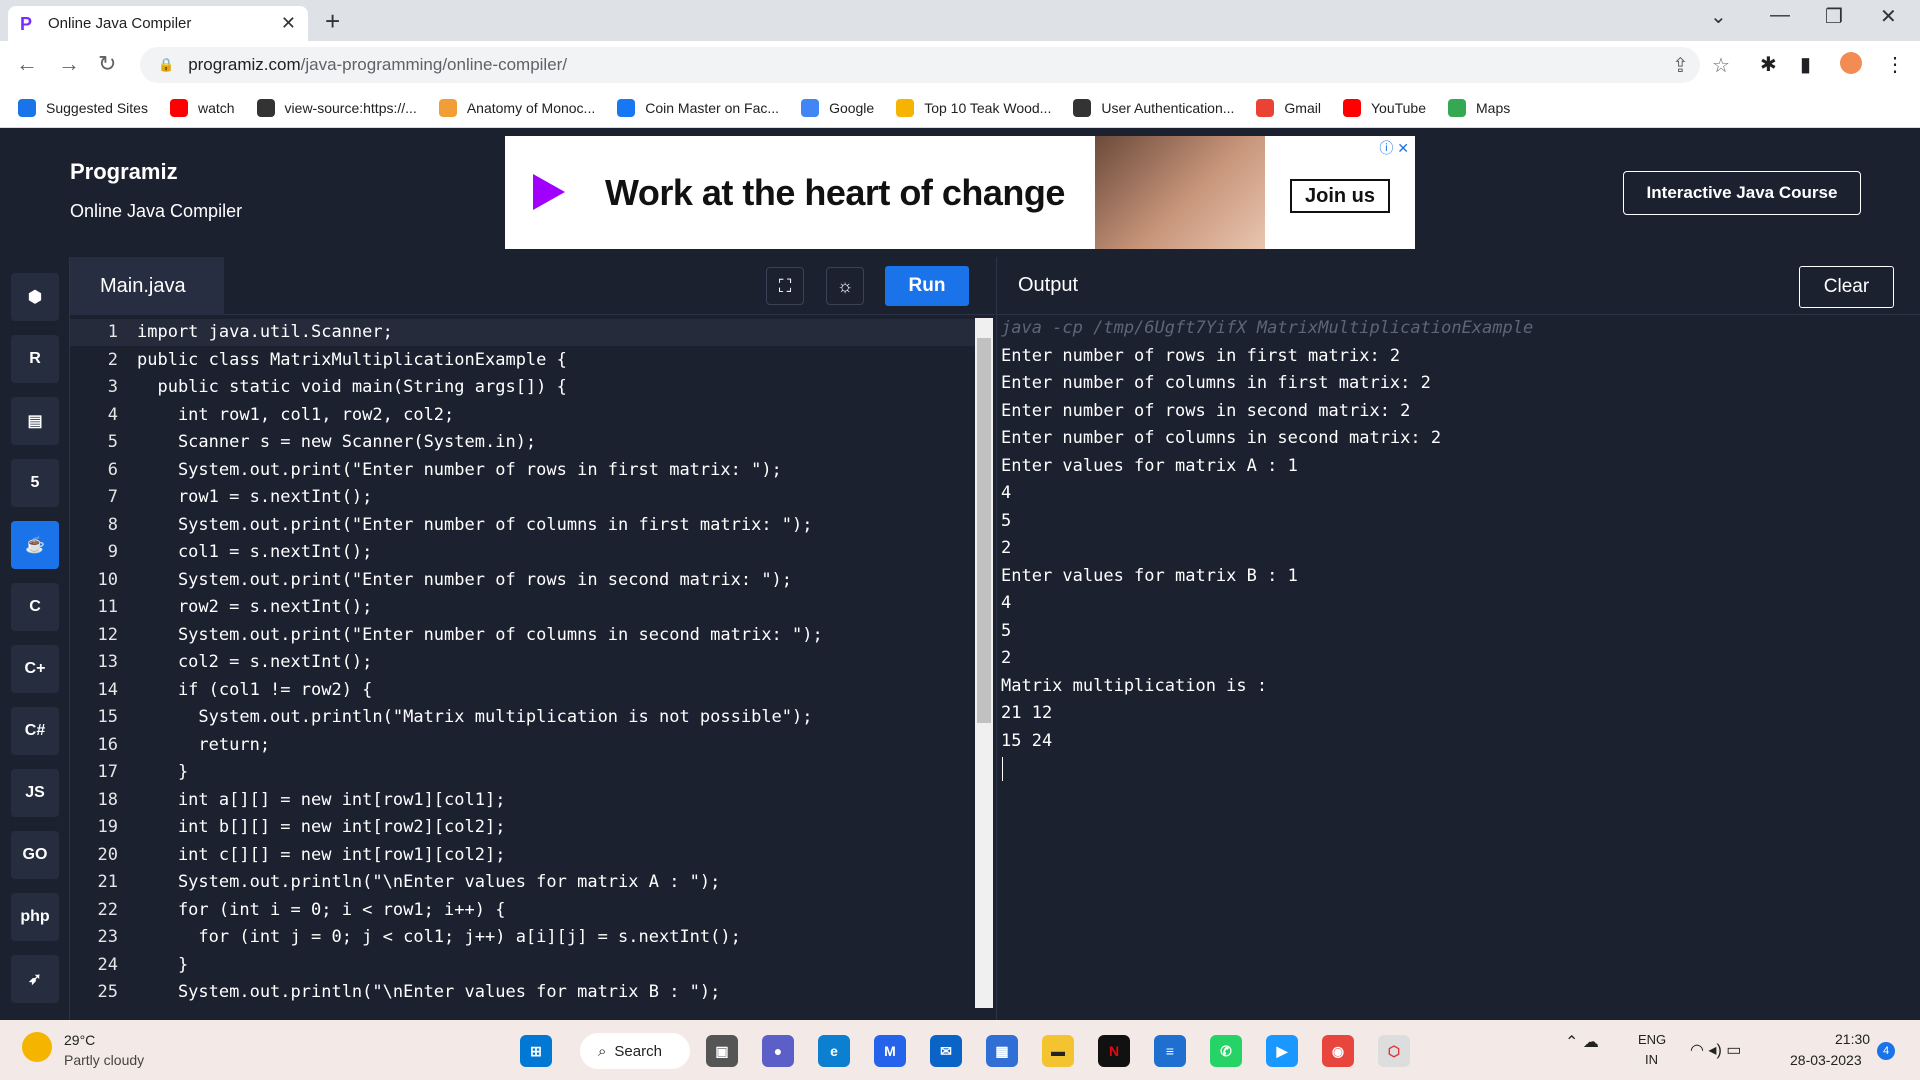 The width and height of the screenshot is (1920, 1080). Describe the element at coordinates (1715, 1050) in the screenshot. I see `wifi-volume-battery-icon: ◠ ◂) ▭` at that location.